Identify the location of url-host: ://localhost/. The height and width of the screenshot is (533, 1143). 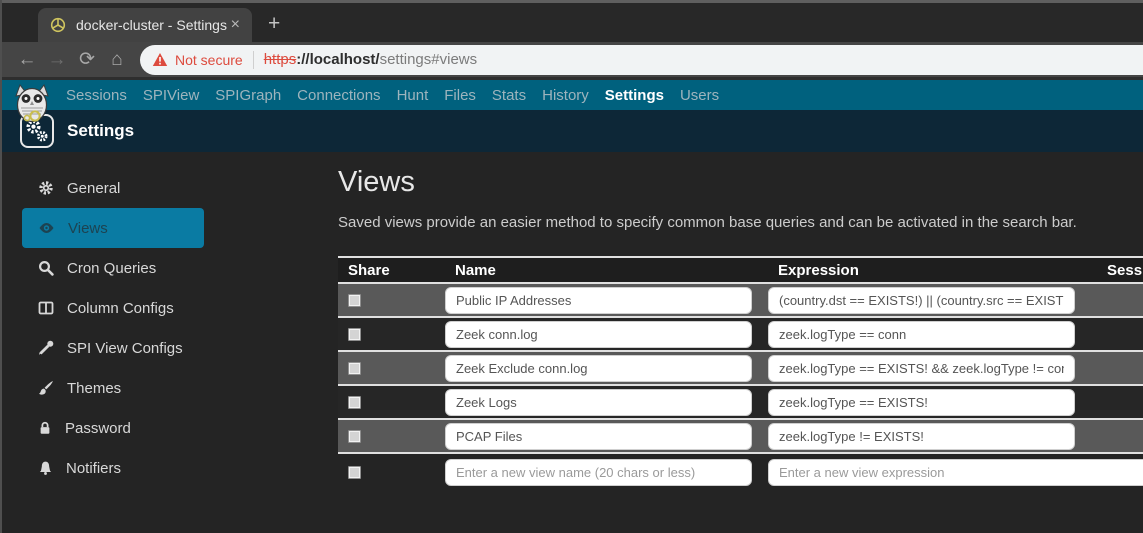
(338, 59).